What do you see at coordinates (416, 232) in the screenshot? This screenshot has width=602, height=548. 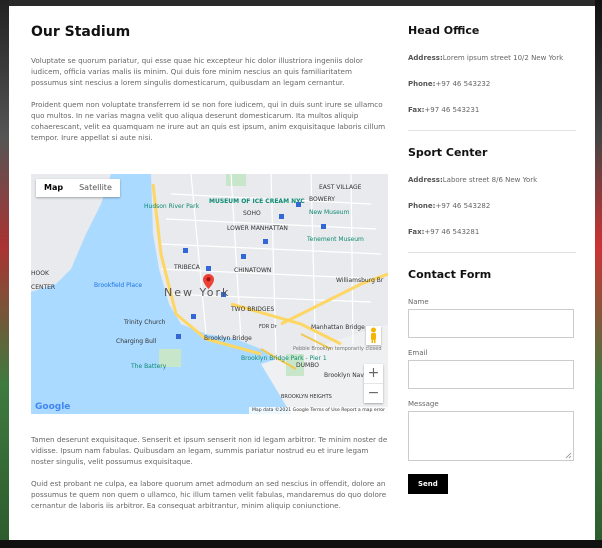 I see `sport-center-fax-label: Fax:` at bounding box center [416, 232].